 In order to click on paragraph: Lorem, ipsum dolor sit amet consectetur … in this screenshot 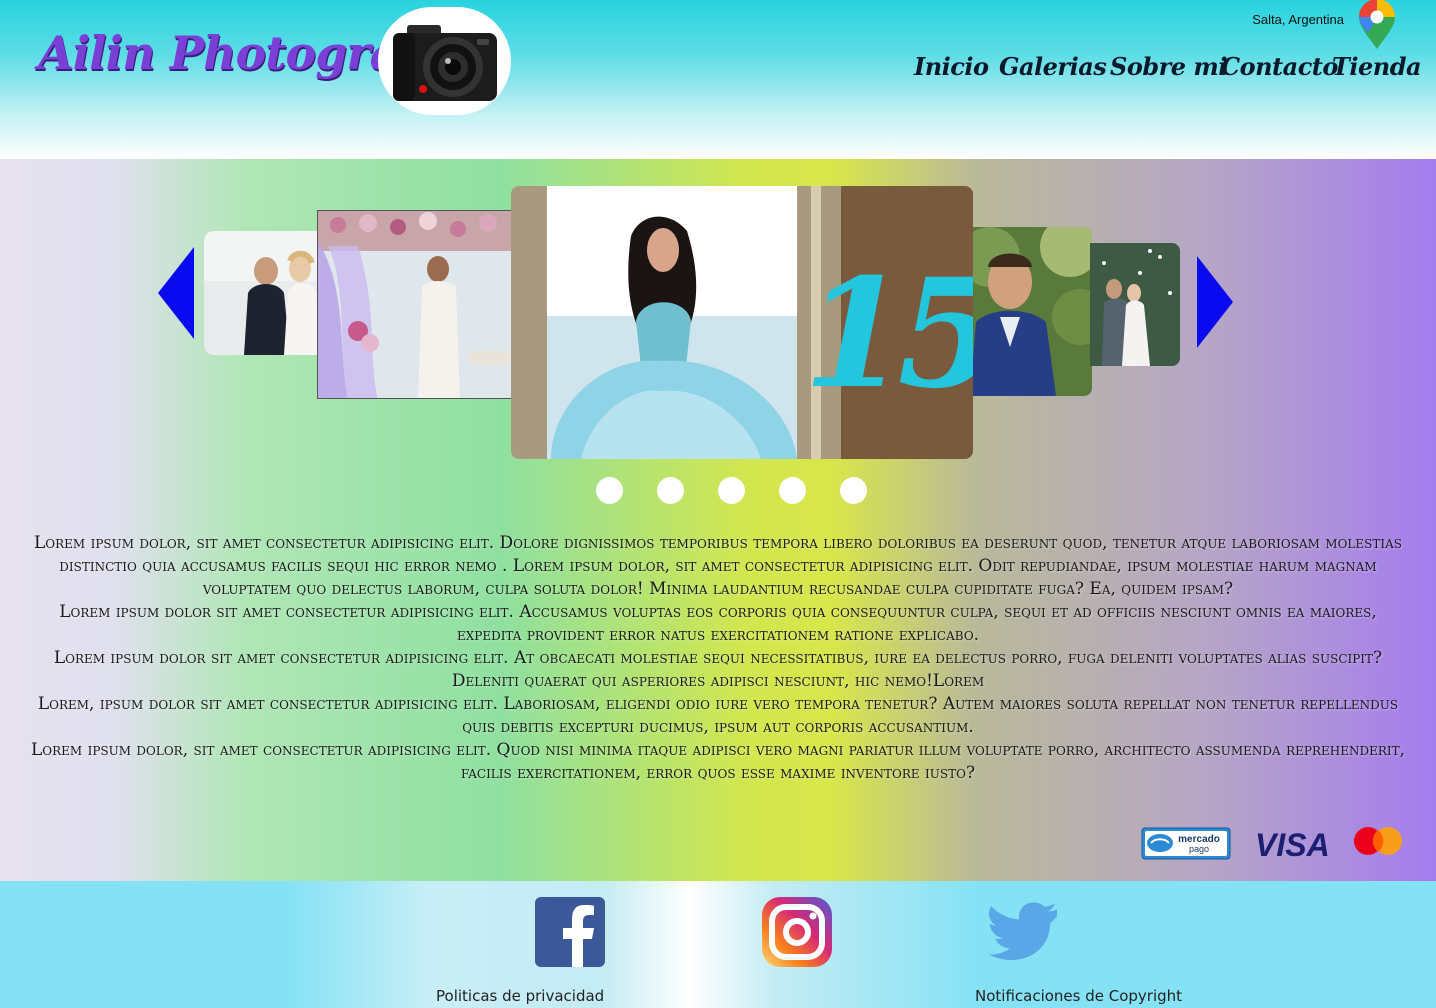, I will do `click(718, 715)`.